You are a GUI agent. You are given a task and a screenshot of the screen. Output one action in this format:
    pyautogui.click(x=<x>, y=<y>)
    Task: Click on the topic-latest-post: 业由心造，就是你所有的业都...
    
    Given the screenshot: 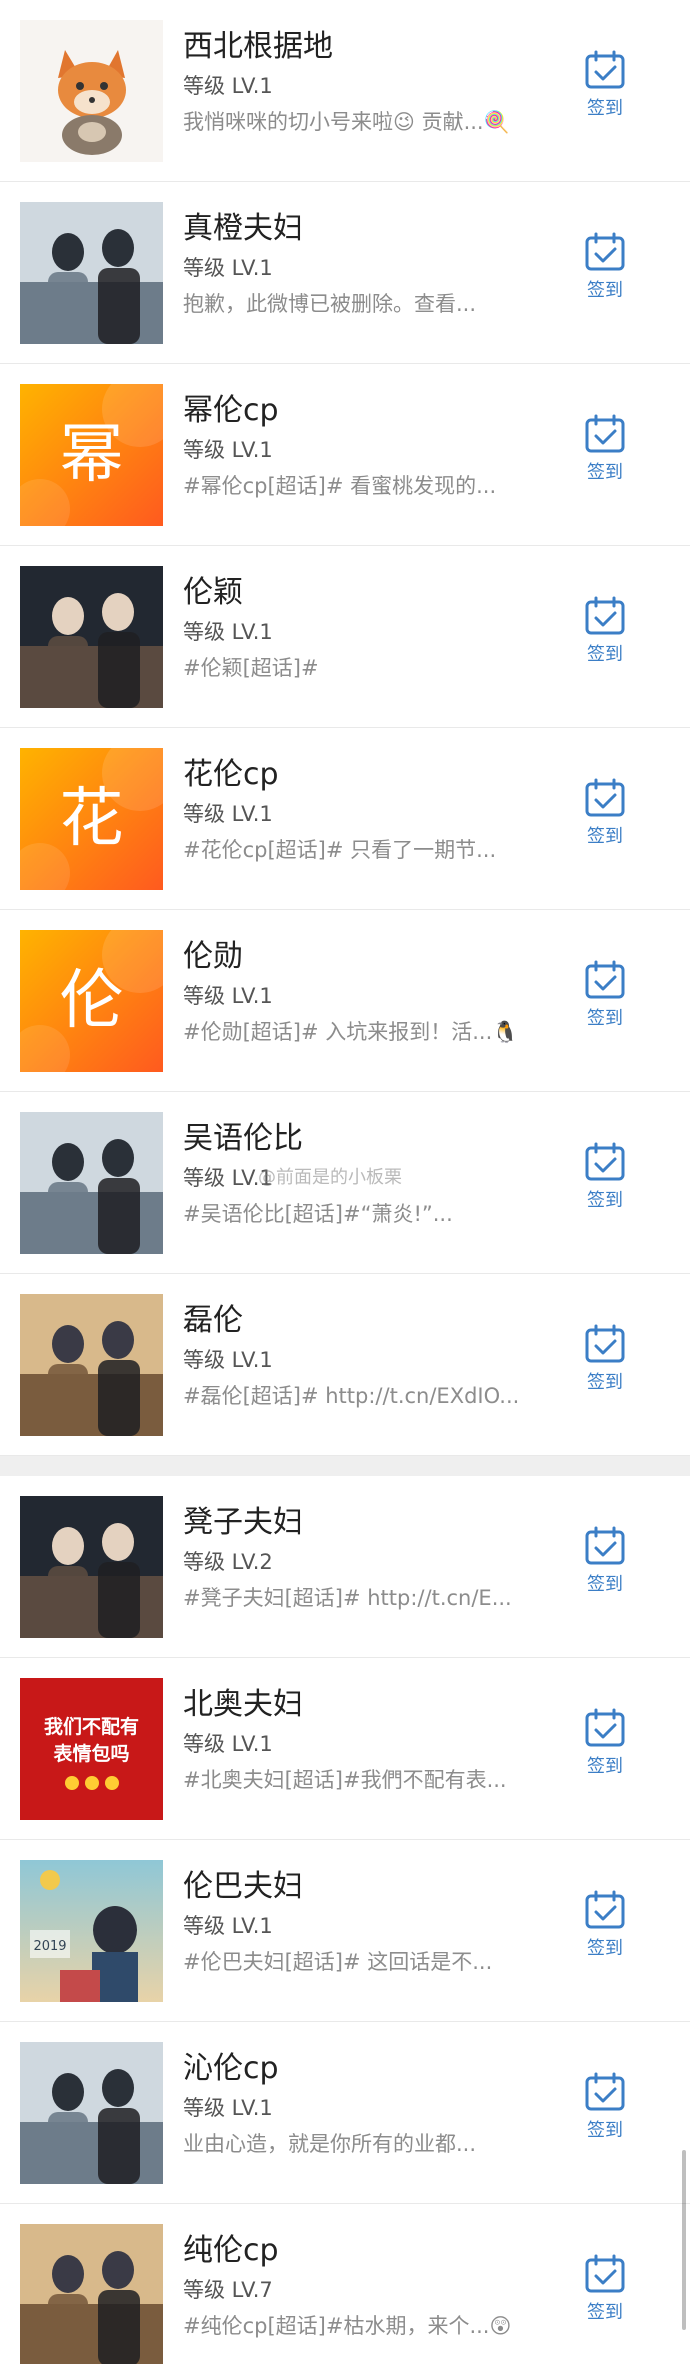 What is the action you would take?
    pyautogui.click(x=355, y=2144)
    